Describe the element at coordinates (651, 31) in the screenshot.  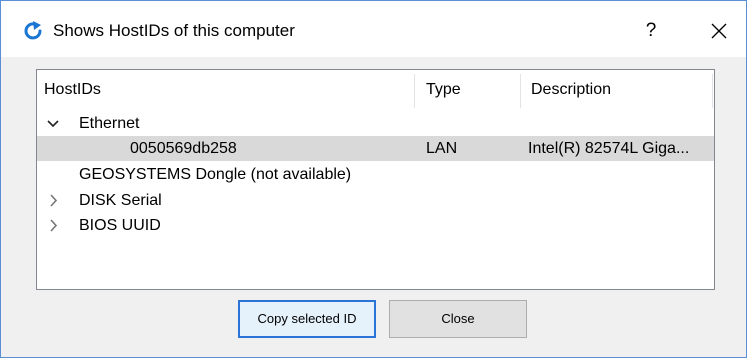
I see `help-button: ?` at that location.